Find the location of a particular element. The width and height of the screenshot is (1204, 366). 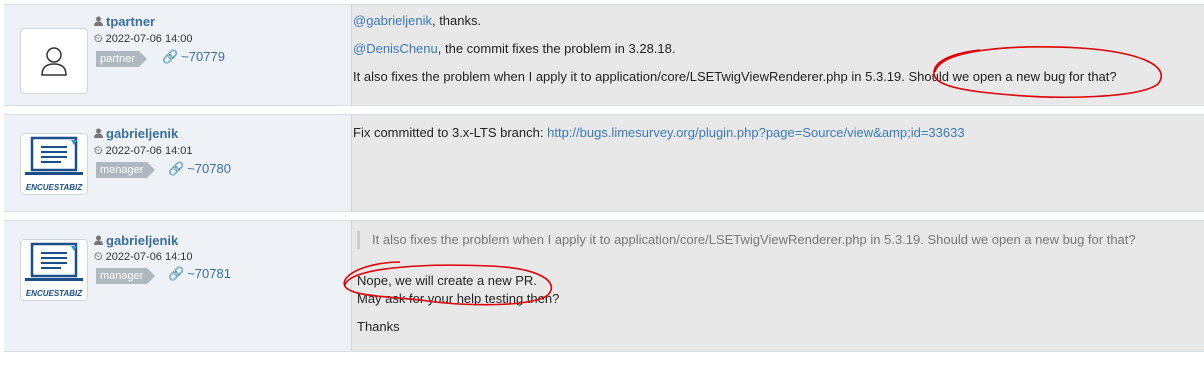

avatar is located at coordinates (54, 61).